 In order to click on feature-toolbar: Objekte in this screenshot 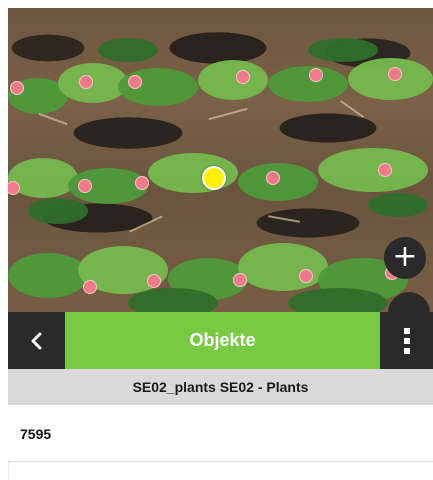, I will do `click(220, 340)`.